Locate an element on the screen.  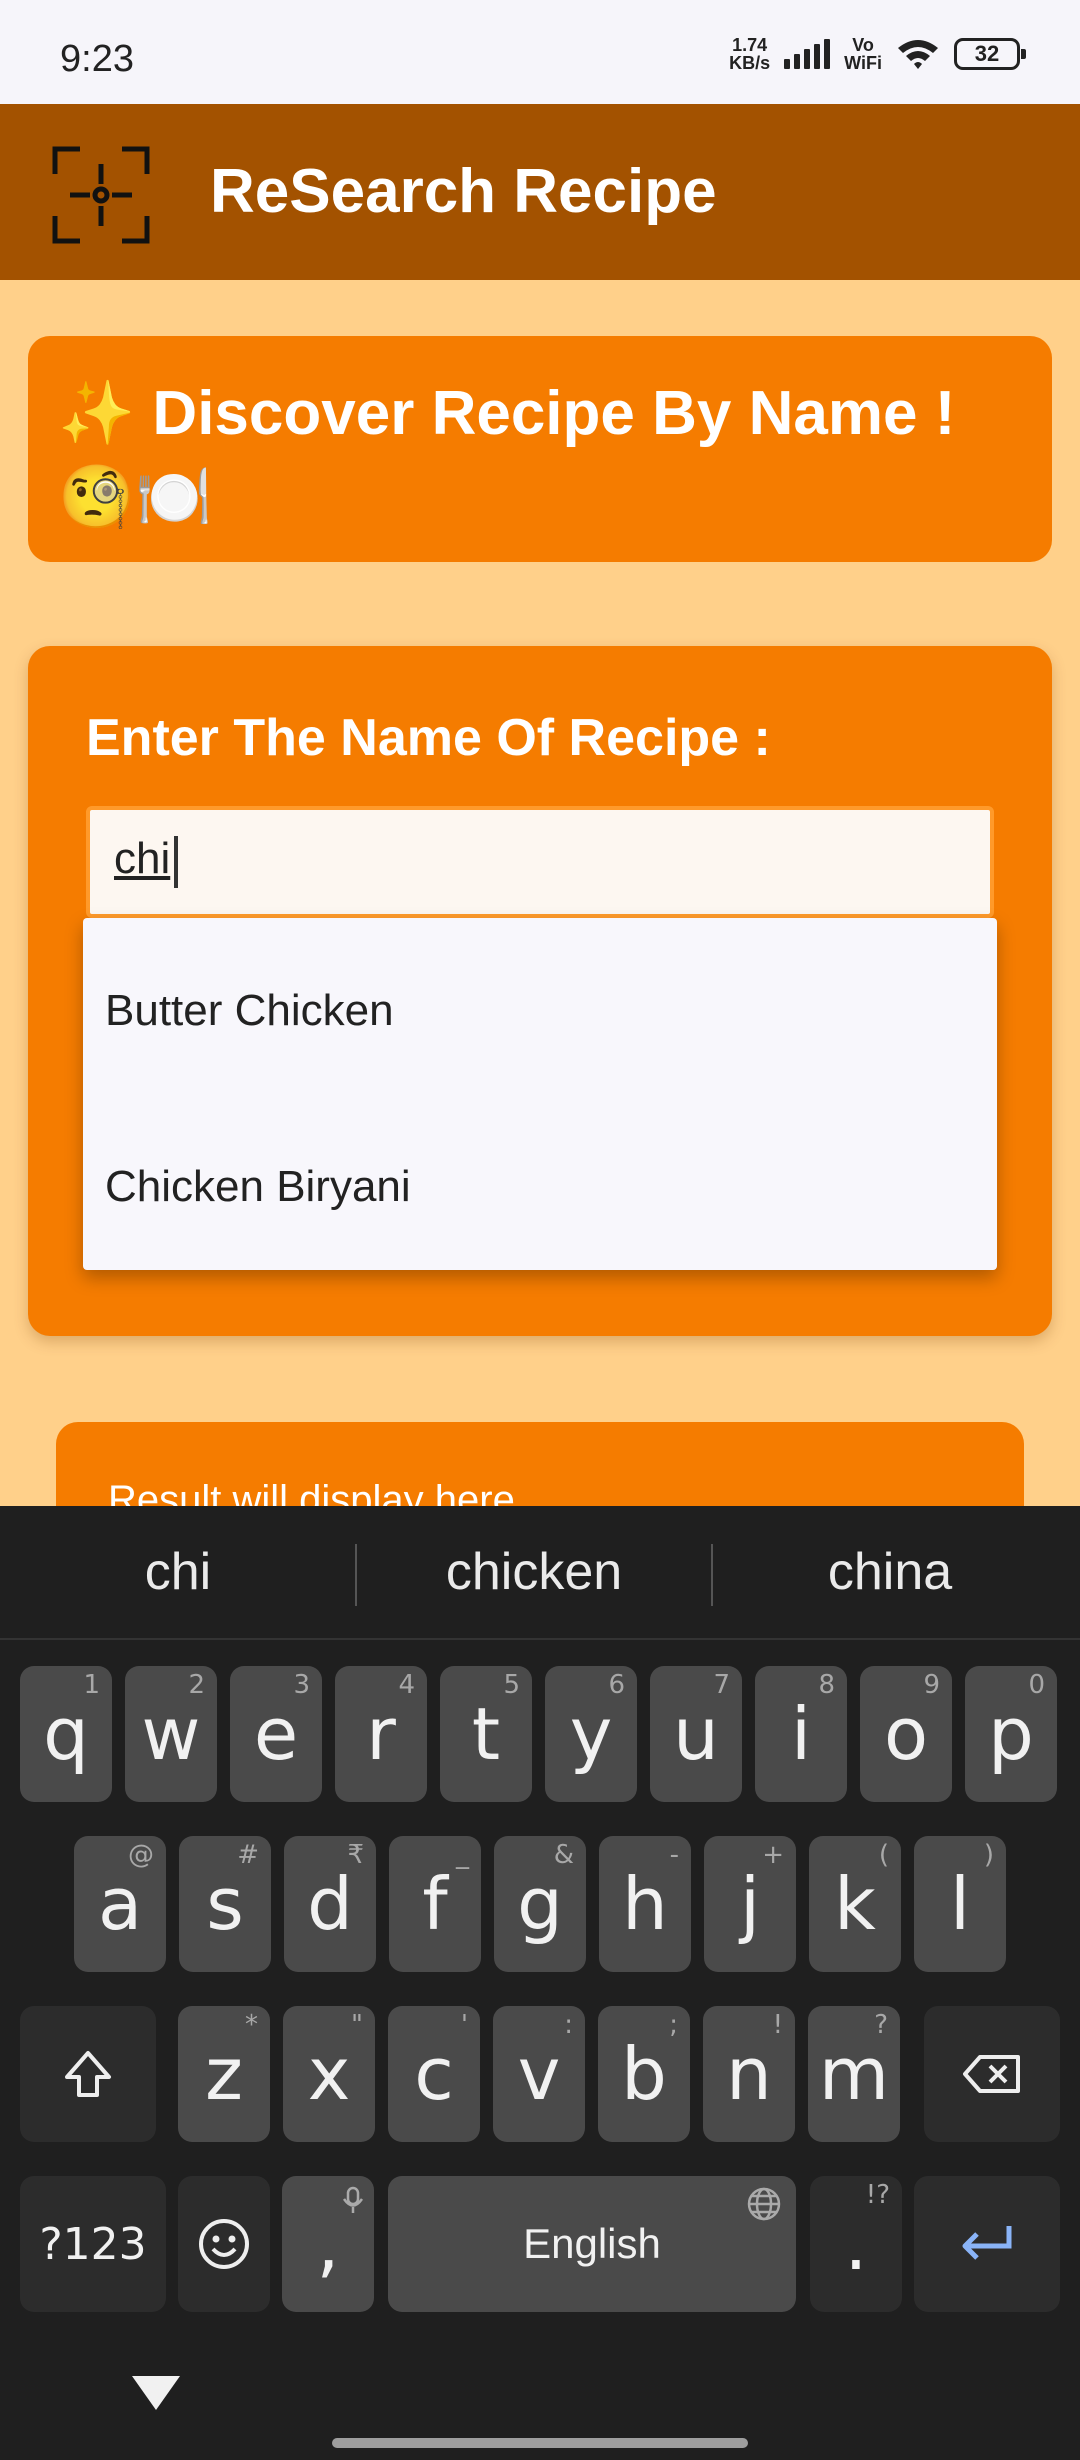
key-hint: ? is located at coordinates (881, 2025).